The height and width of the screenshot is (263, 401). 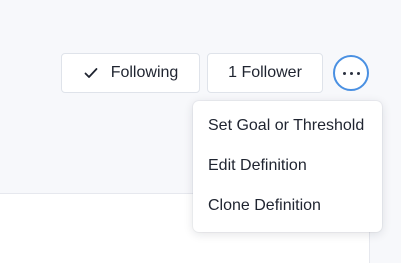 I want to click on following-button: Following, so click(x=130, y=73).